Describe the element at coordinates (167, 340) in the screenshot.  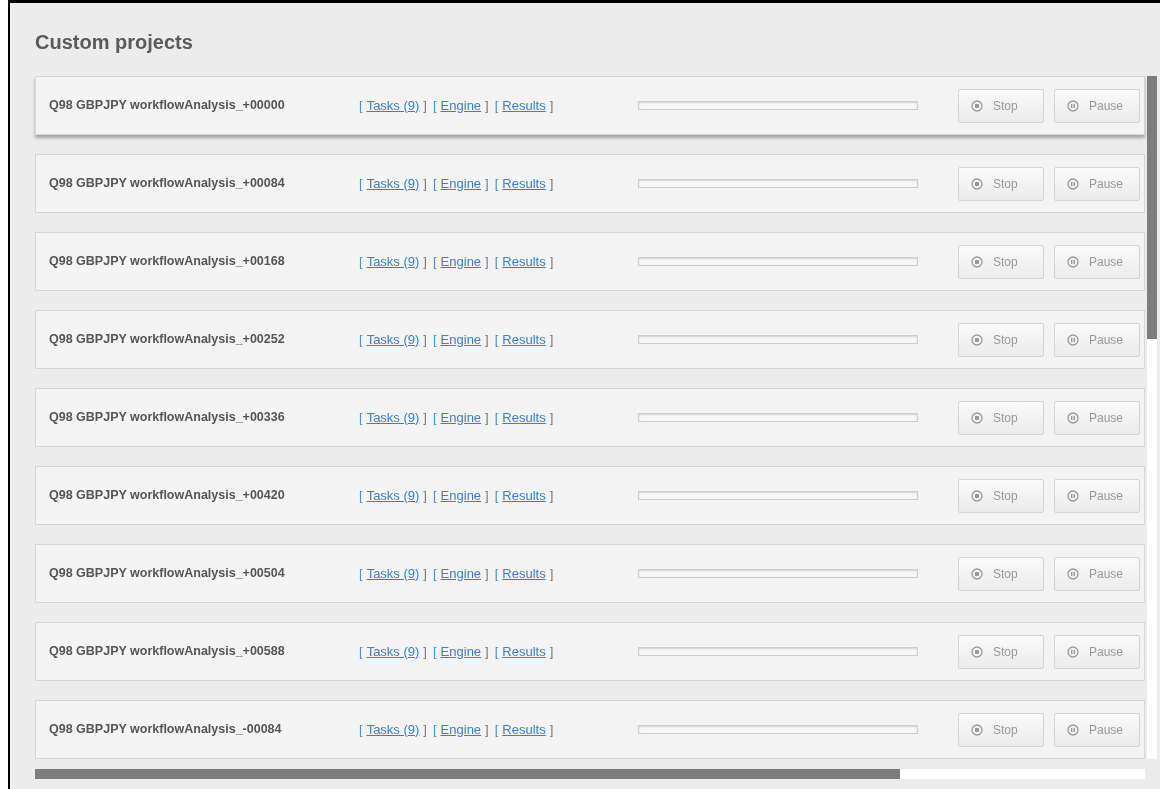
I see `project-name: Q98 GBPJPY workflowAnalysis_+00252` at that location.